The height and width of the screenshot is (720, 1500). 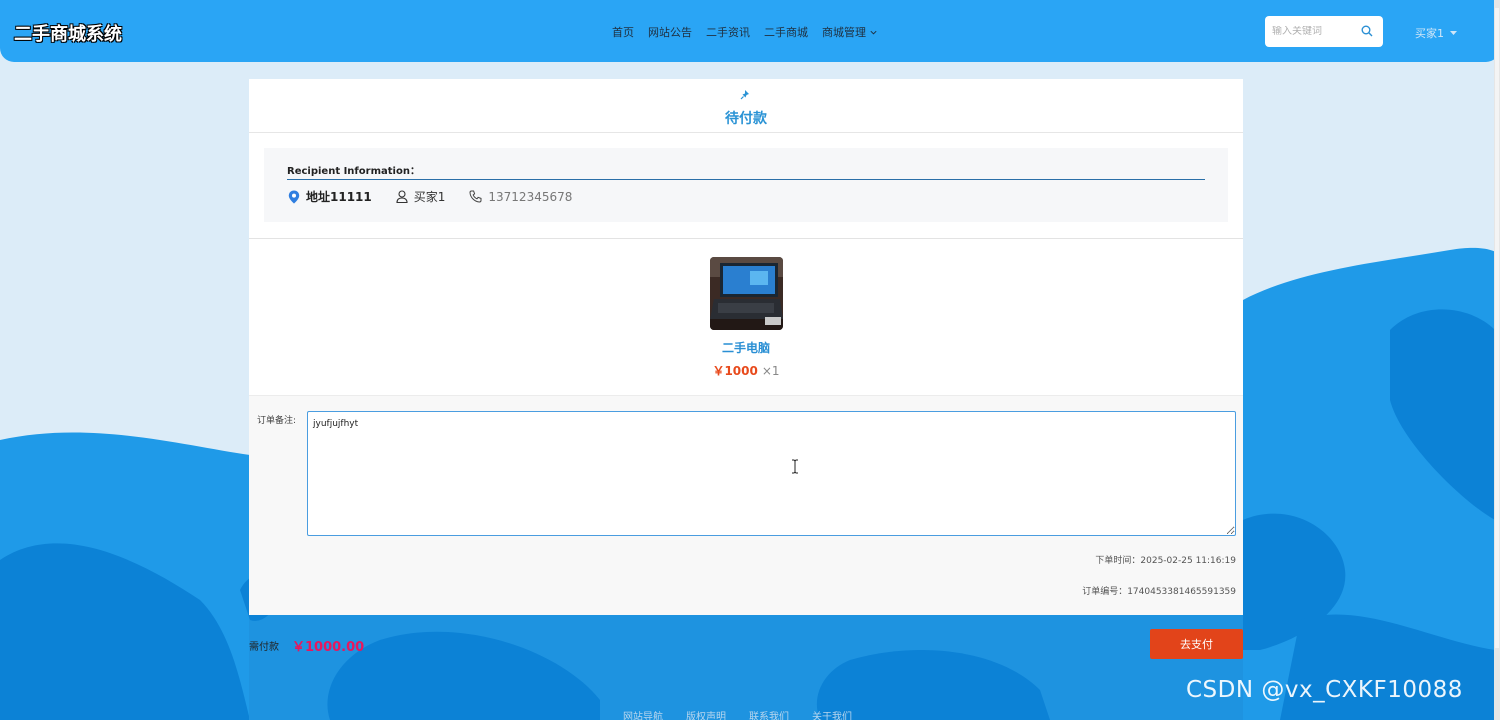 What do you see at coordinates (746, 119) in the screenshot?
I see `order-status: 待付款` at bounding box center [746, 119].